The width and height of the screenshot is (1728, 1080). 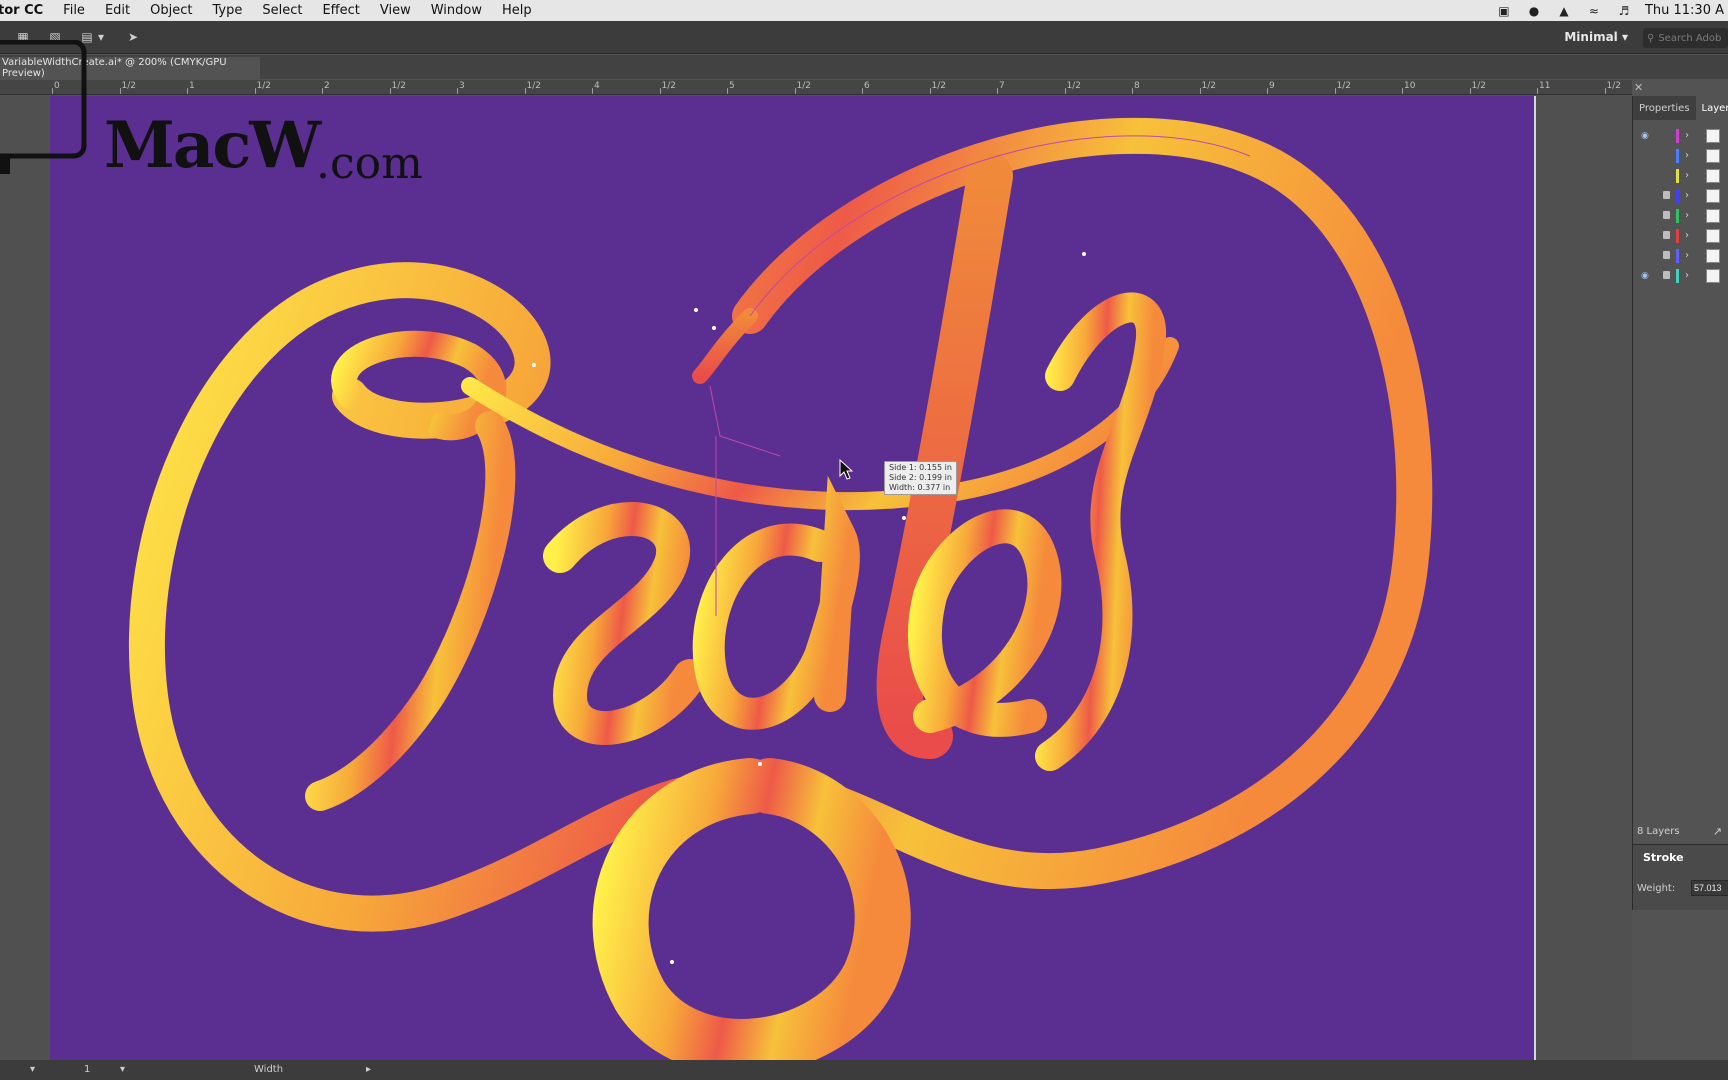 I want to click on layers-count: 8 Layers, so click(x=1658, y=831).